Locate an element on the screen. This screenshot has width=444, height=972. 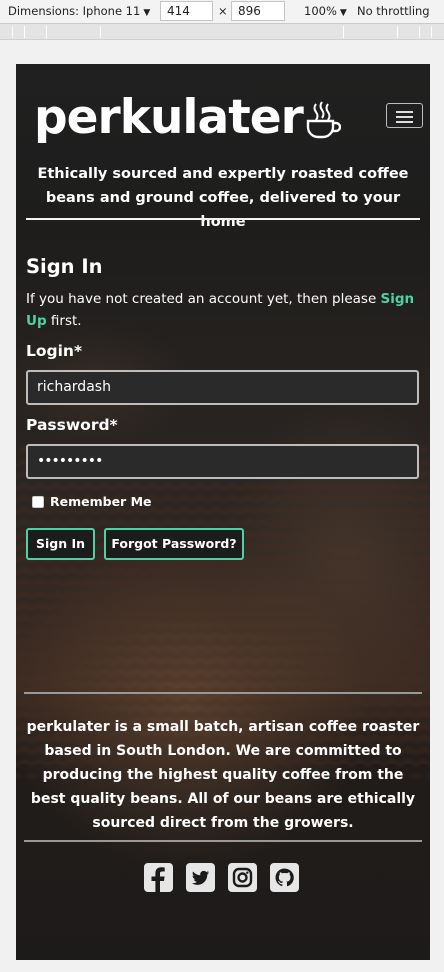
password-label: Password* is located at coordinates (72, 425).